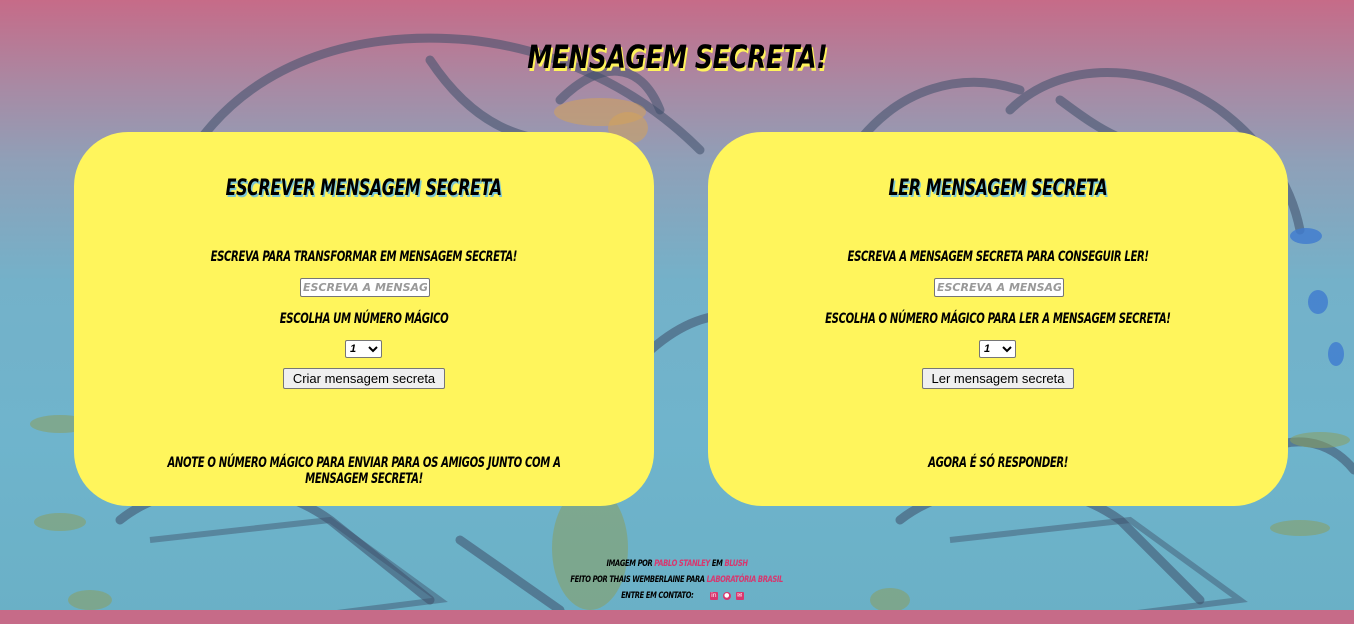  Describe the element at coordinates (677, 617) in the screenshot. I see `bottom-bar` at that location.